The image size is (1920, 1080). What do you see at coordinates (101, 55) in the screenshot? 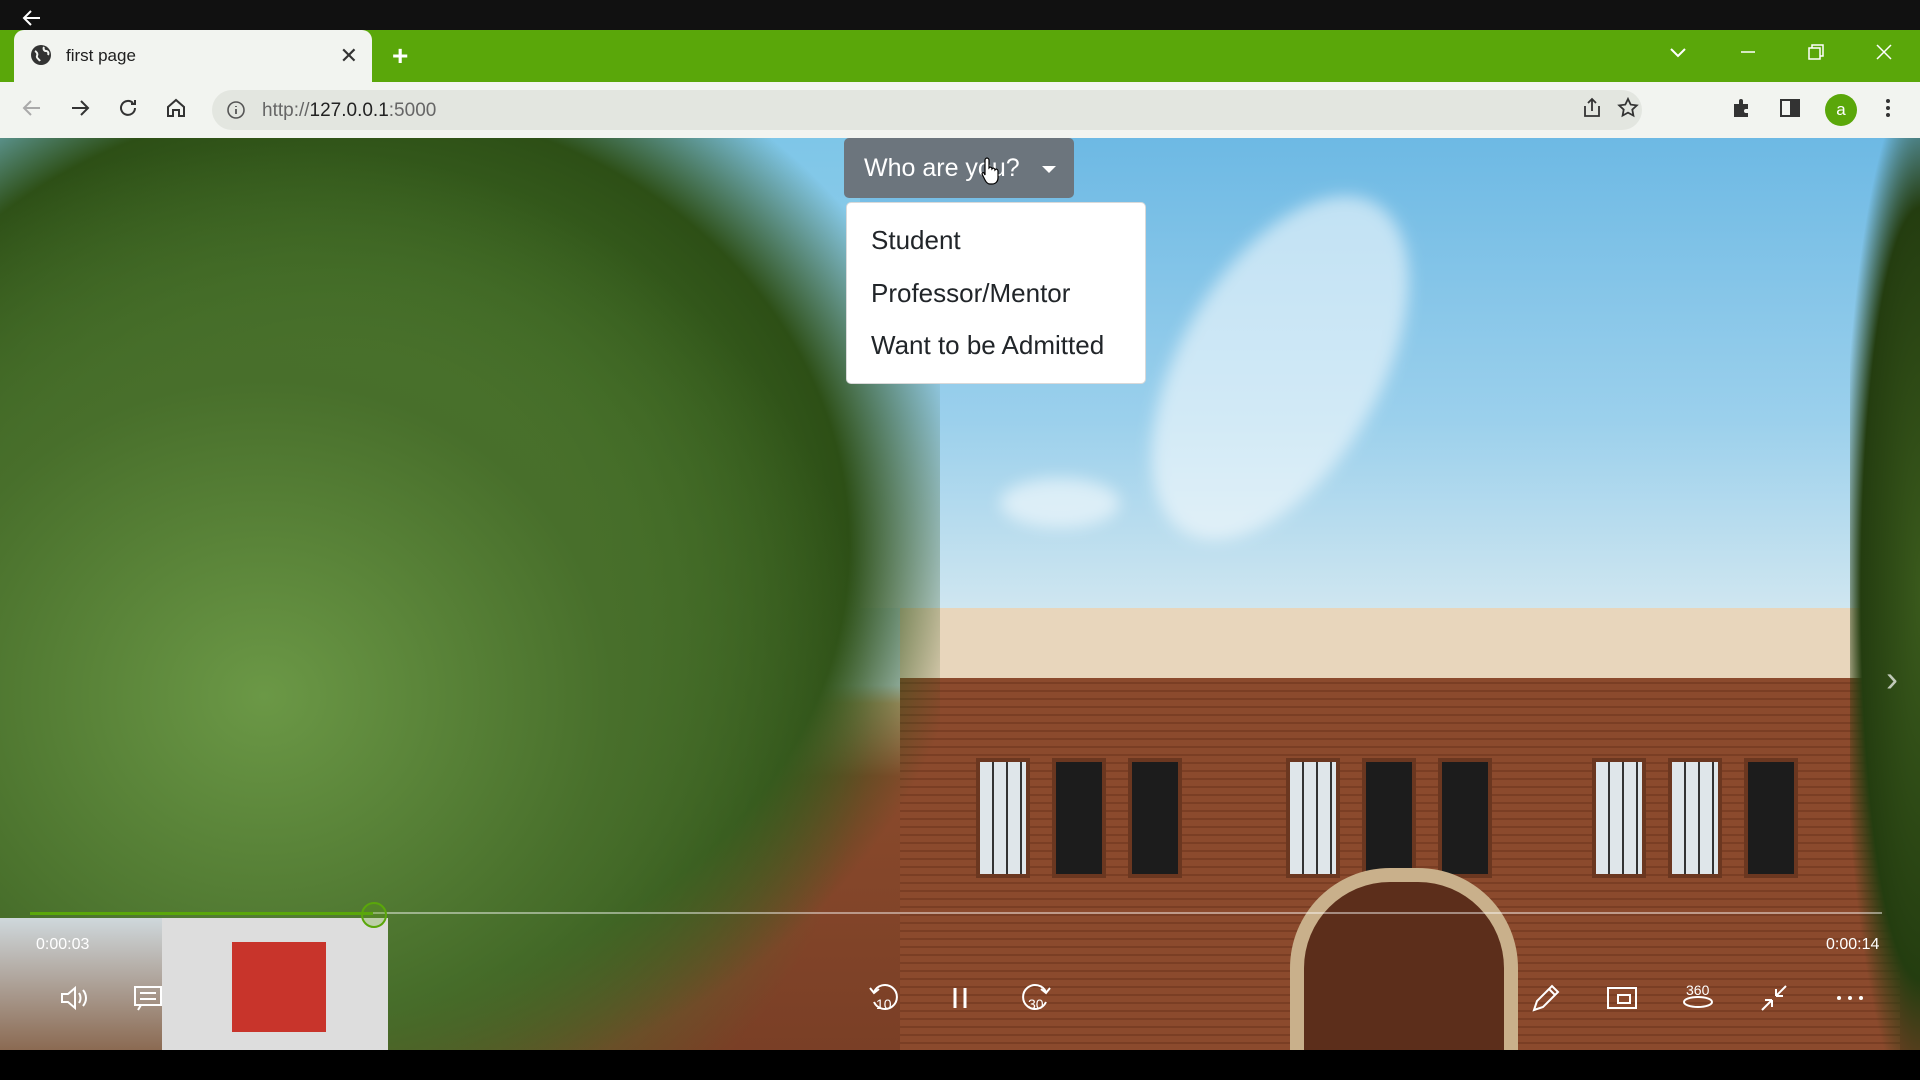
I see `tab-title: first page` at bounding box center [101, 55].